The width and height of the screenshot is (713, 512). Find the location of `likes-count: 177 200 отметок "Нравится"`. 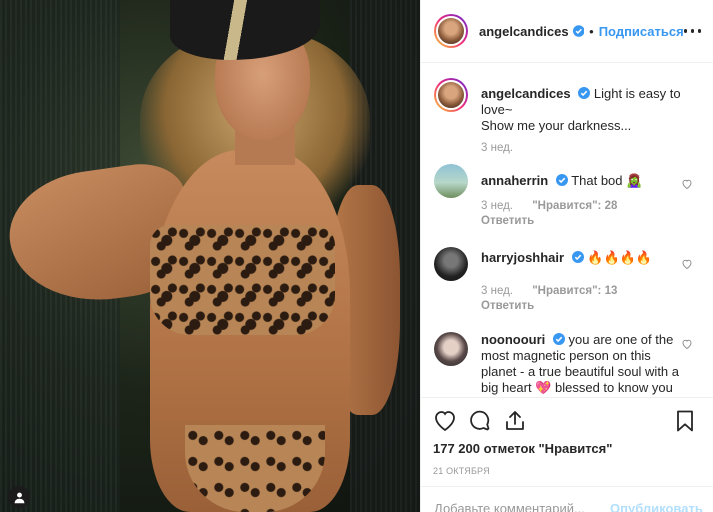

likes-count: 177 200 отметок "Нравится" is located at coordinates (567, 448).